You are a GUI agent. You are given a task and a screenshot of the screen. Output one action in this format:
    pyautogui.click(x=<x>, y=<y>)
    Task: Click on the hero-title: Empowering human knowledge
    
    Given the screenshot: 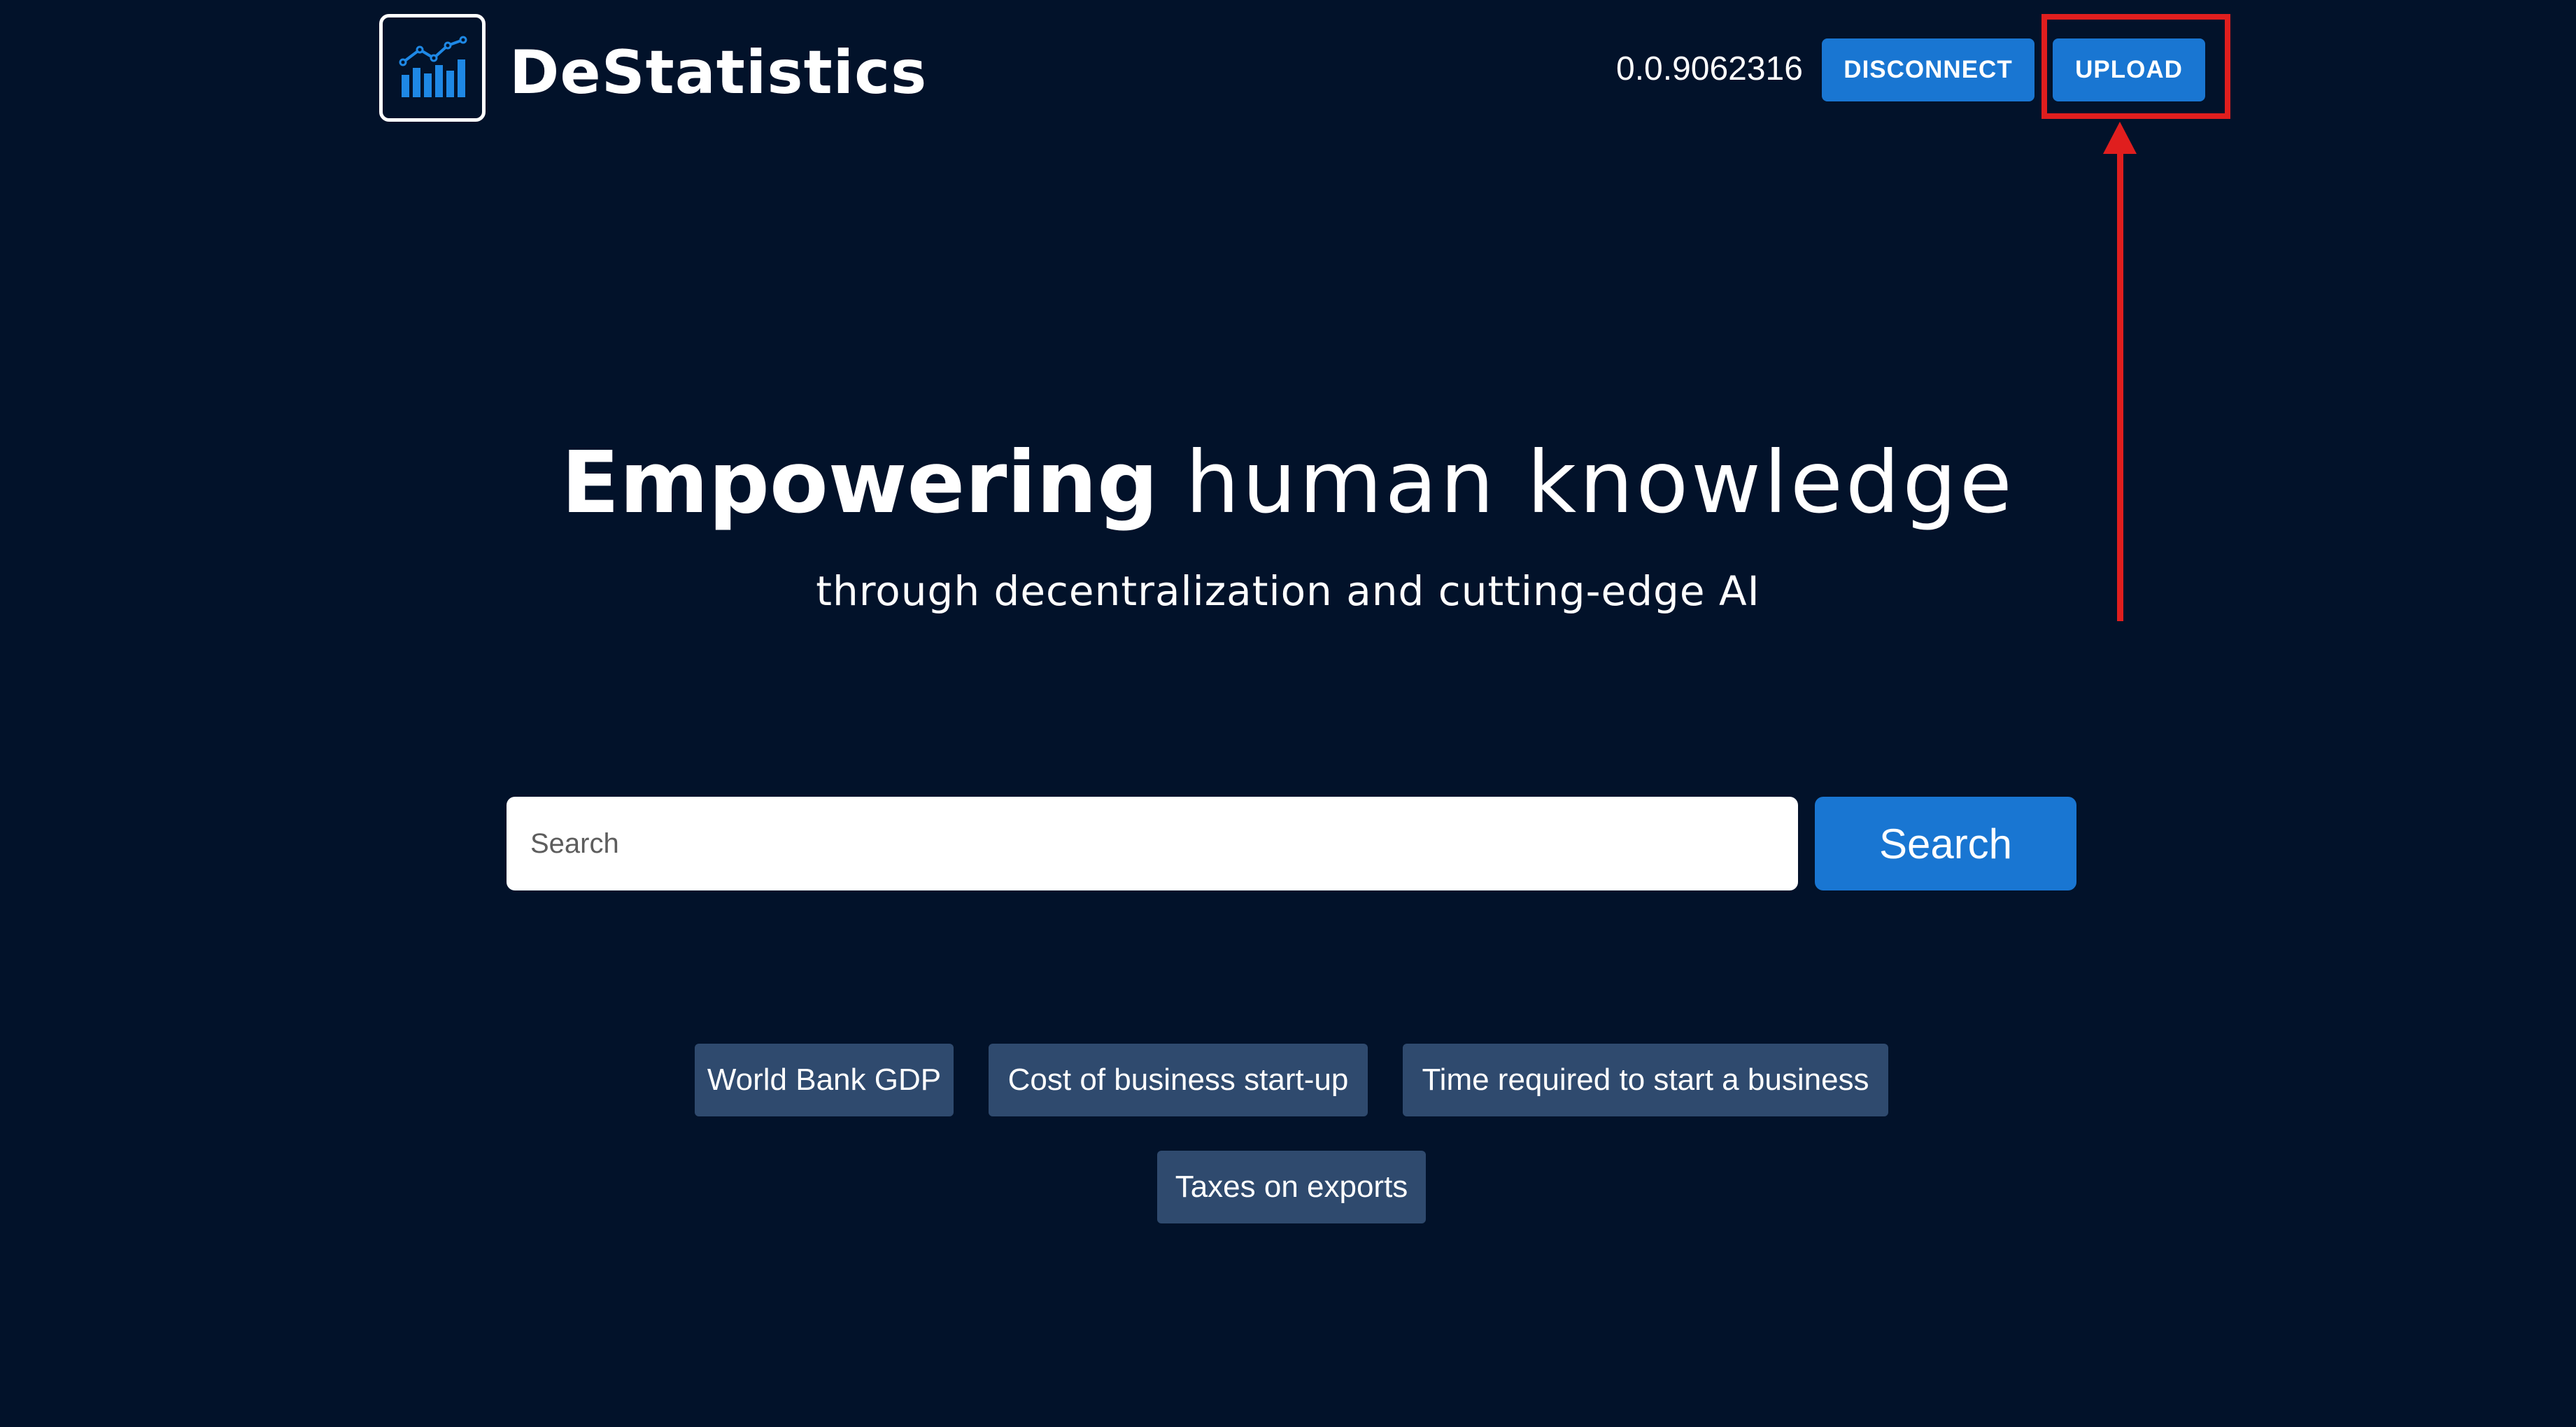 What is the action you would take?
    pyautogui.click(x=1288, y=483)
    